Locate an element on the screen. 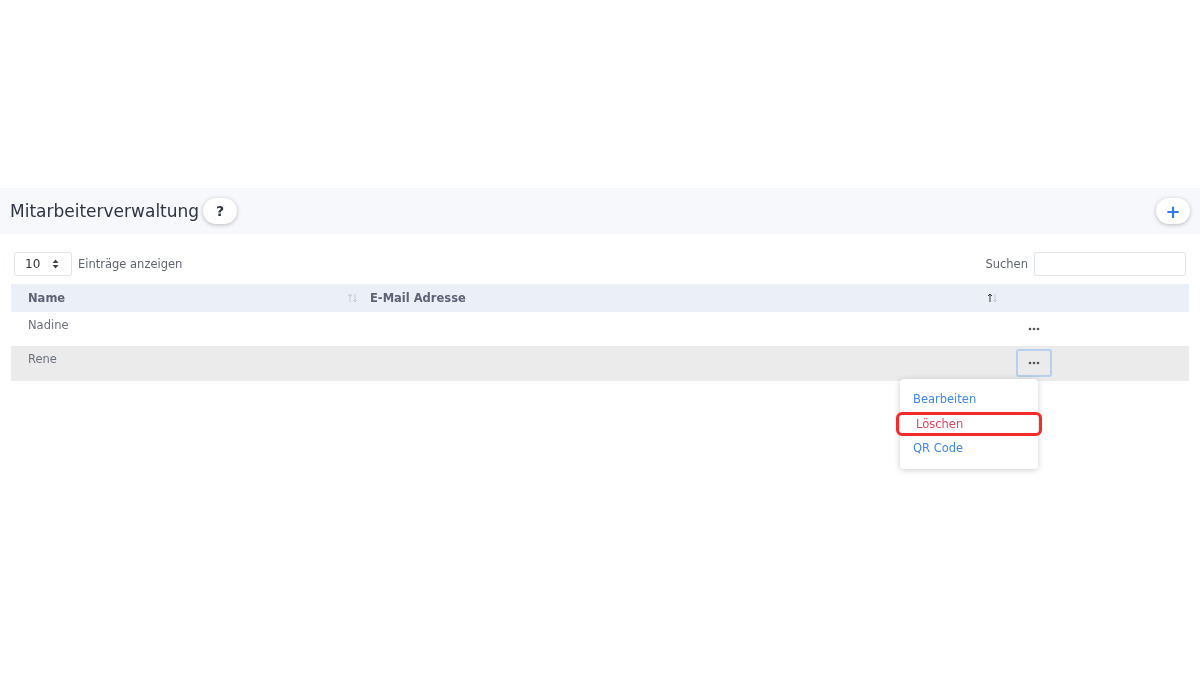 Image resolution: width=1200 pixels, height=675 pixels. page-size-select: 10 is located at coordinates (43, 264).